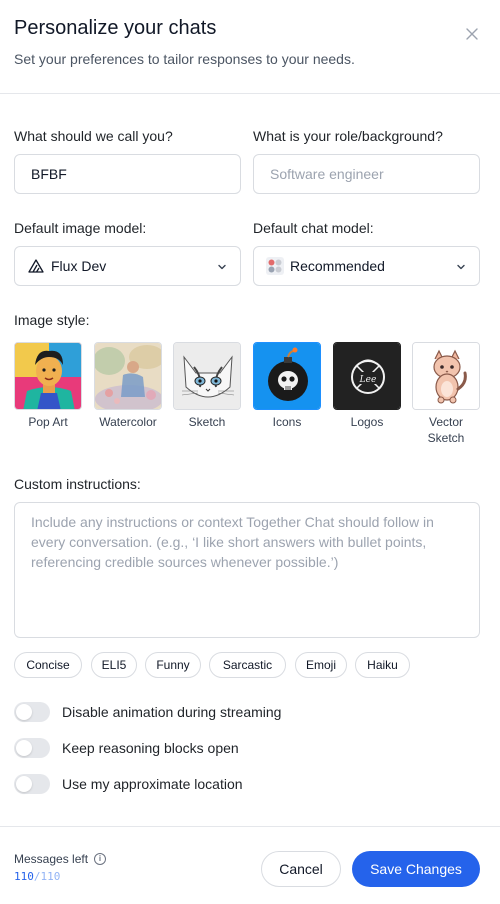 The image size is (500, 904). I want to click on style-label: Sketch, so click(207, 422).